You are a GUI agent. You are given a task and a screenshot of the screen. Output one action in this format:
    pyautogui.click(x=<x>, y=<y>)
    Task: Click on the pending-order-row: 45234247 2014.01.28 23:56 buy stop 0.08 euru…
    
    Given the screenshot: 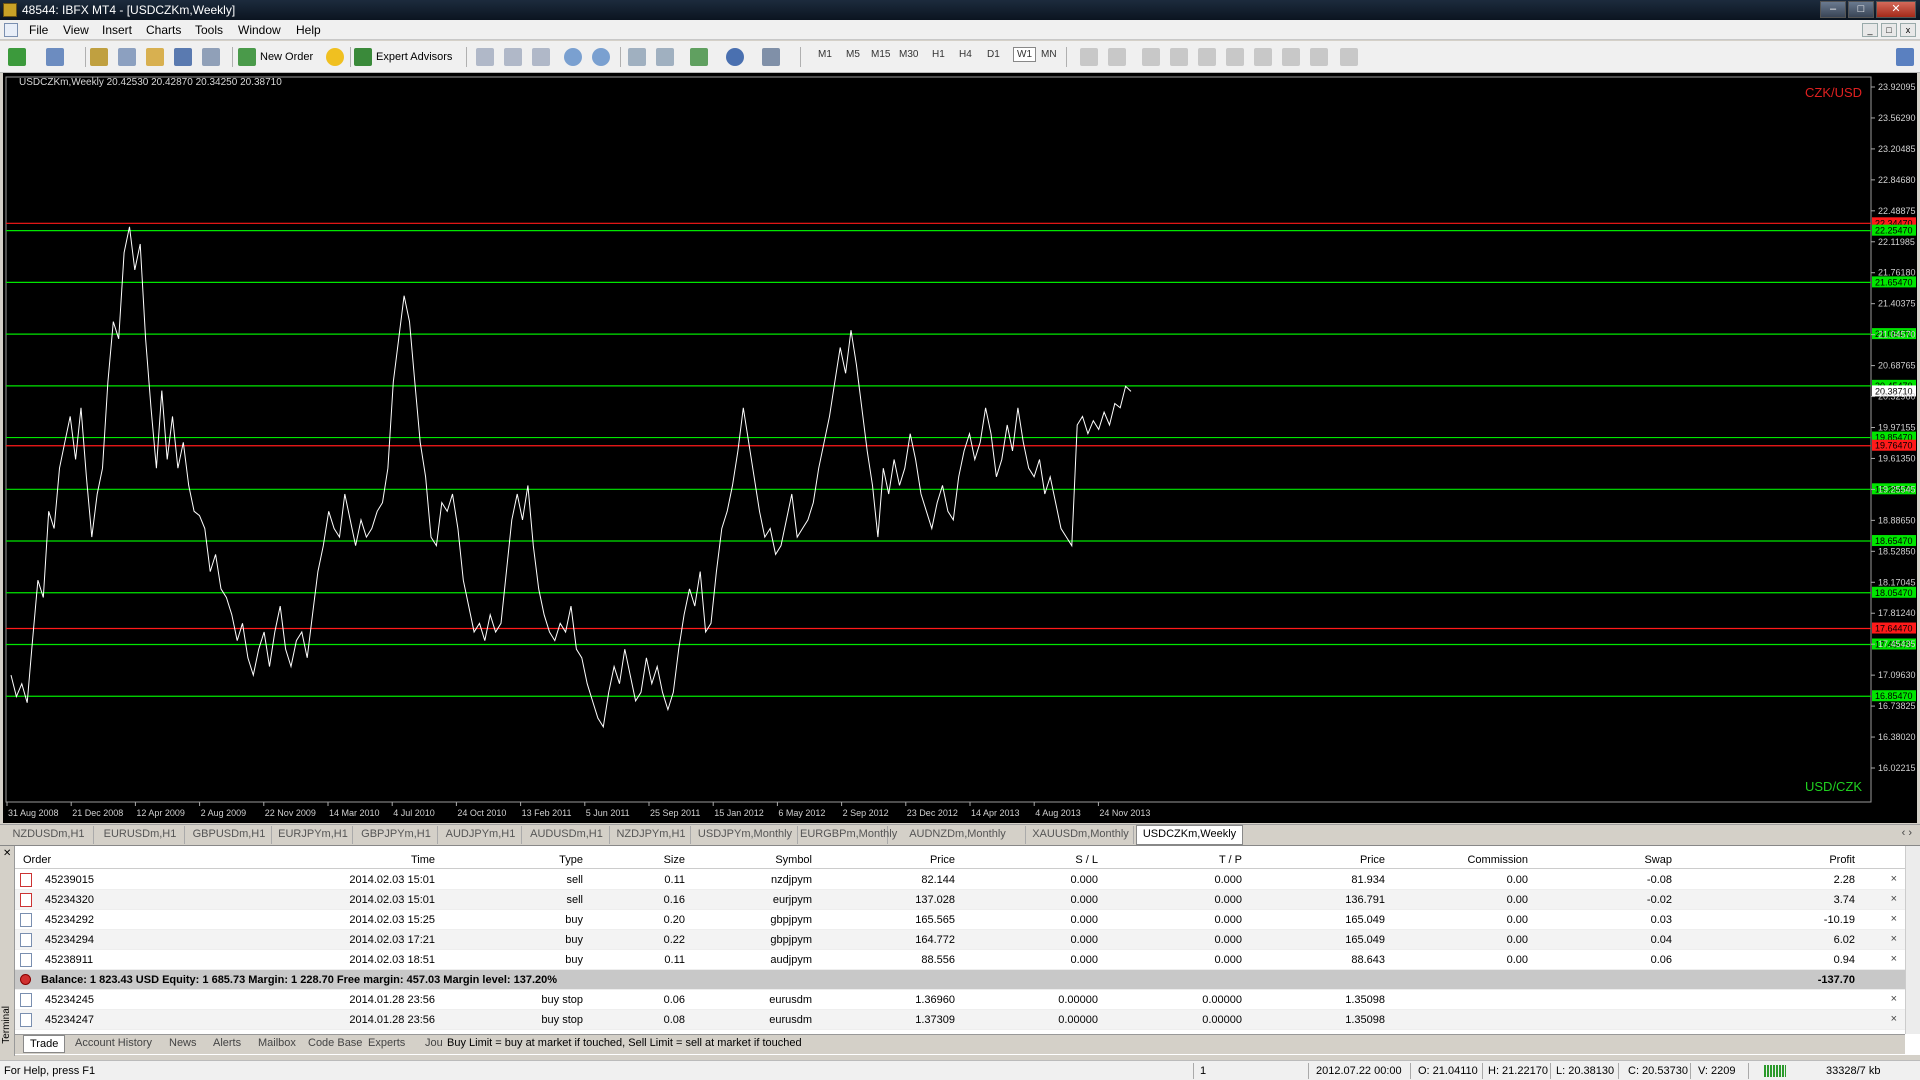 What is the action you would take?
    pyautogui.click(x=960, y=1020)
    